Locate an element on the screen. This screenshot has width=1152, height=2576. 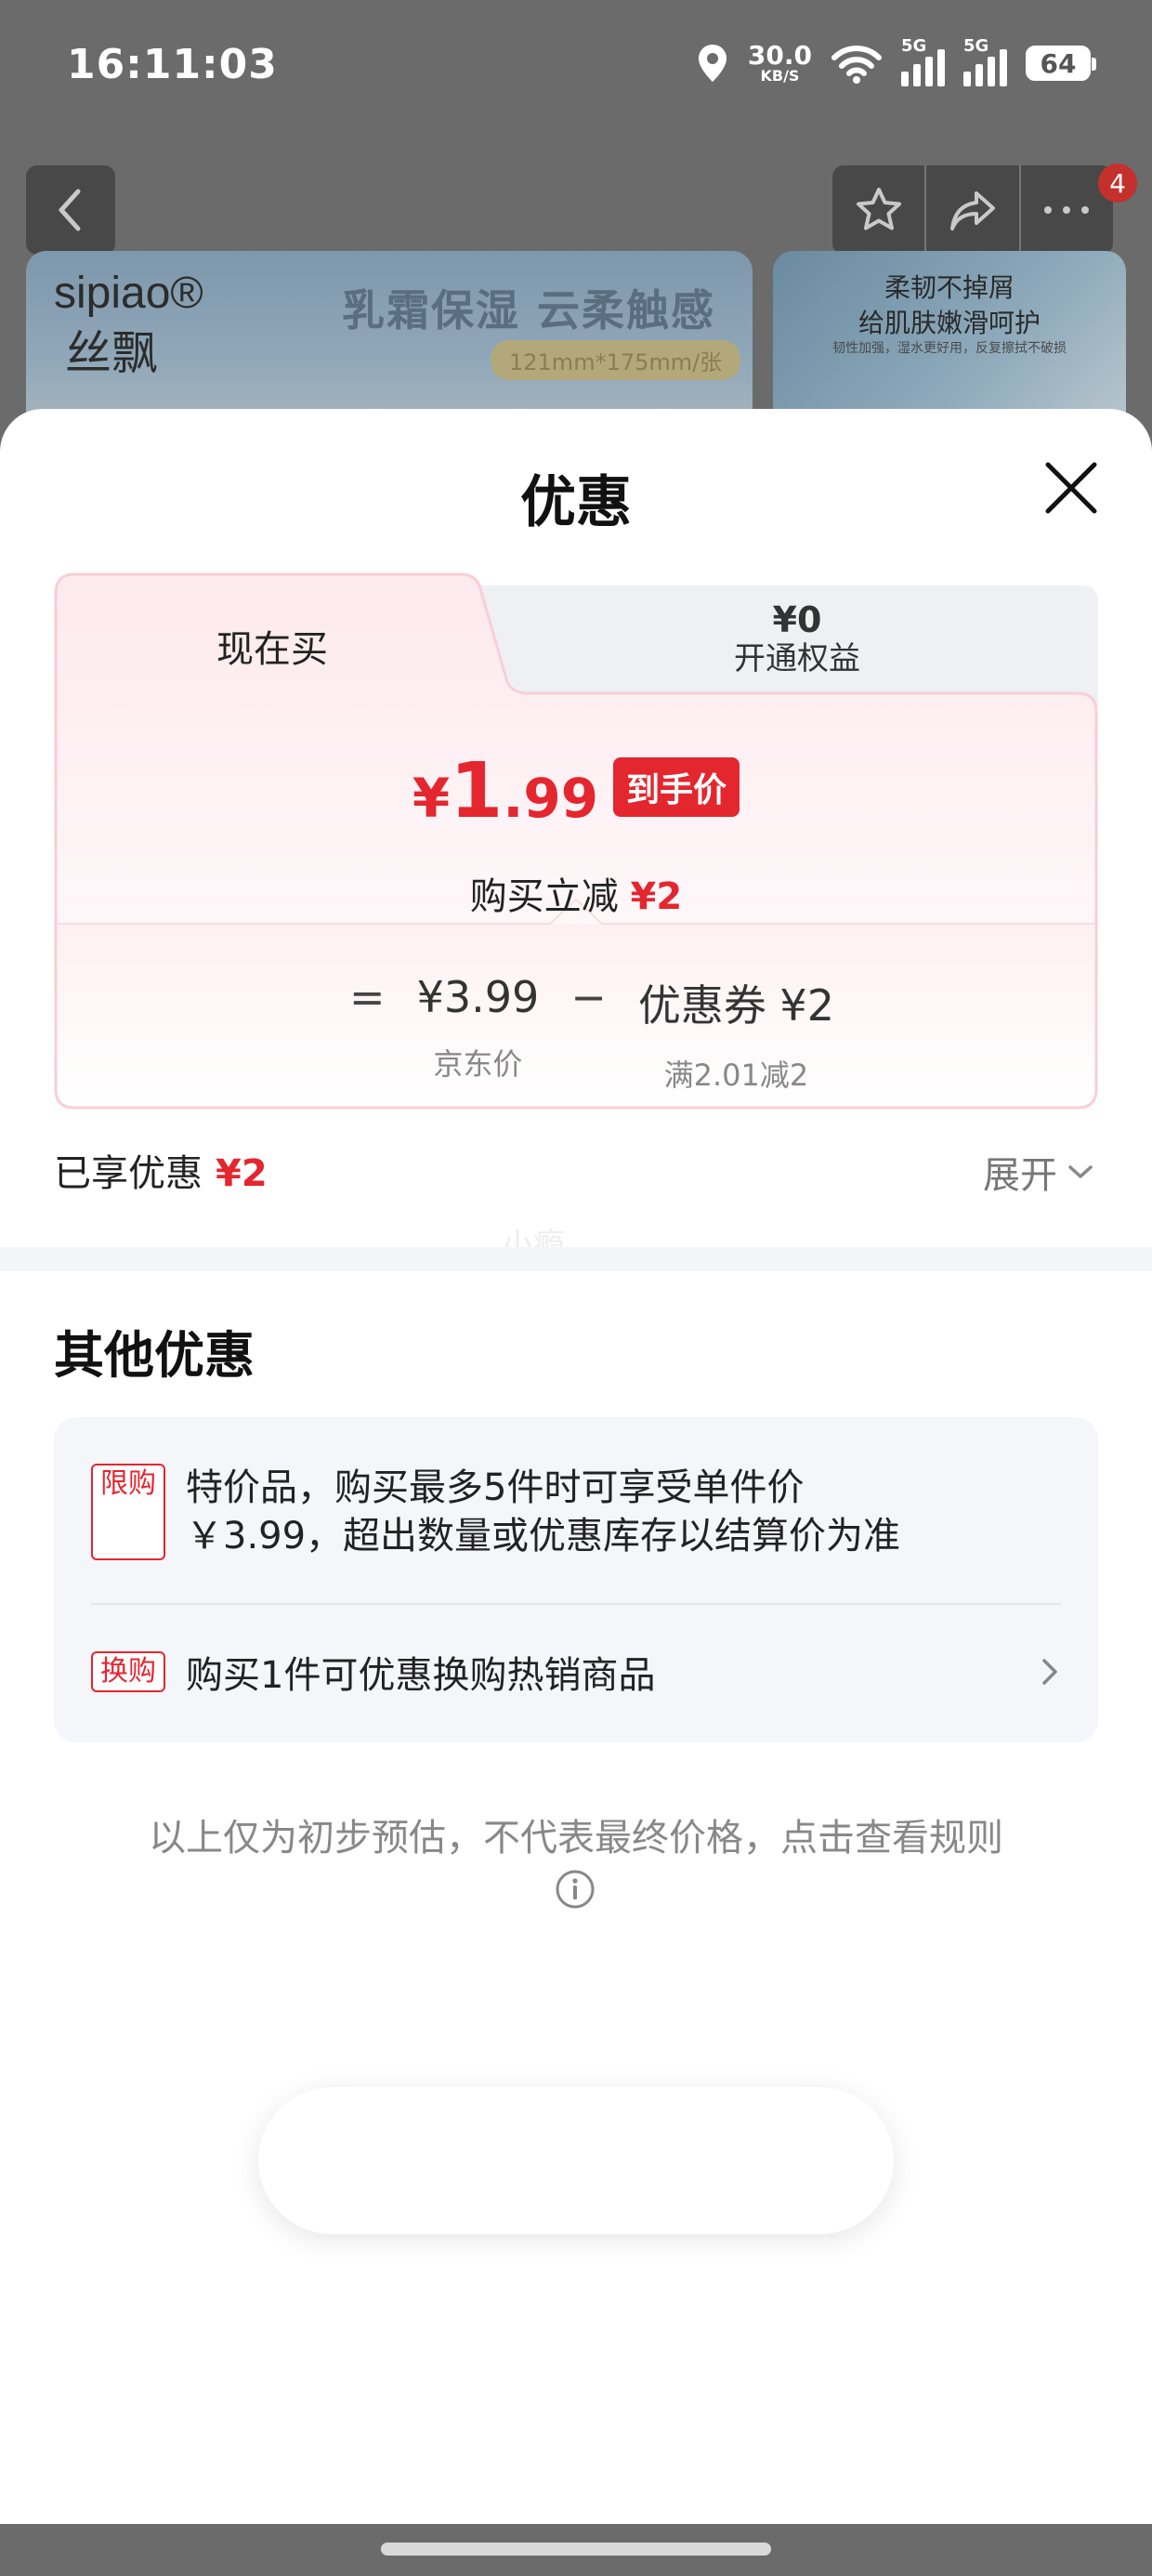
share-icon is located at coordinates (972, 210).